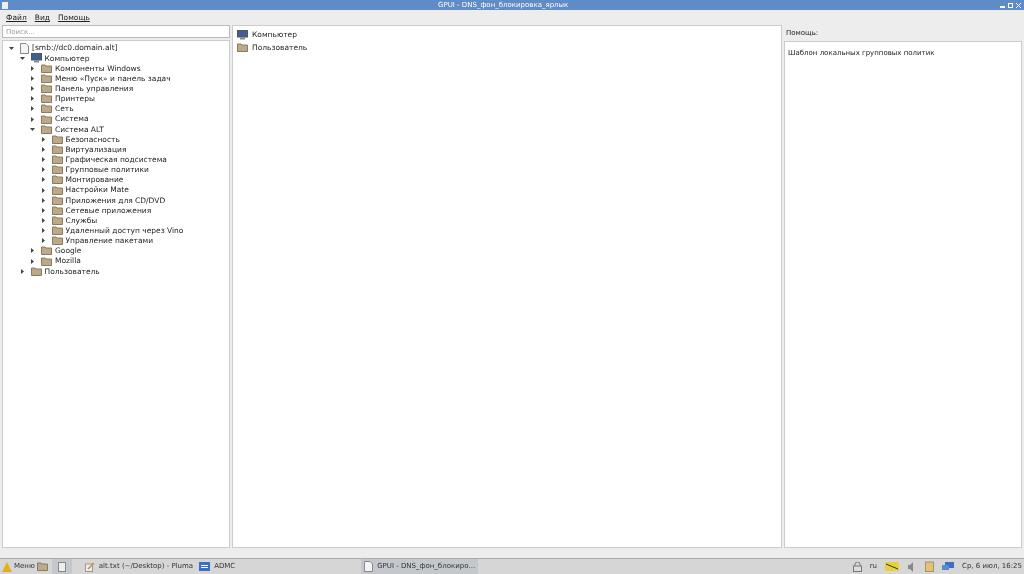  I want to click on pencil-icon, so click(89, 566).